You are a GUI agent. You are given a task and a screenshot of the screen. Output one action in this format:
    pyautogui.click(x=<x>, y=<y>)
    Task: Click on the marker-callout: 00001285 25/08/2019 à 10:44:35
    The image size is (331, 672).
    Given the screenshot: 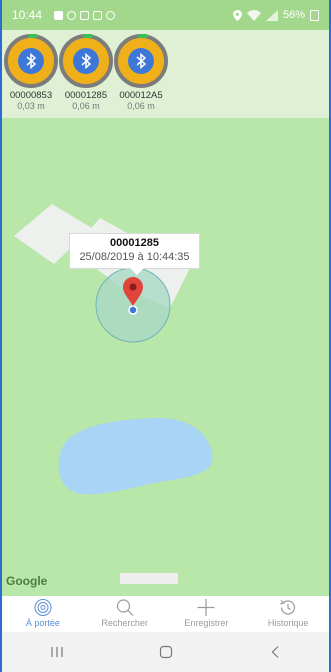 What is the action you would take?
    pyautogui.click(x=134, y=254)
    